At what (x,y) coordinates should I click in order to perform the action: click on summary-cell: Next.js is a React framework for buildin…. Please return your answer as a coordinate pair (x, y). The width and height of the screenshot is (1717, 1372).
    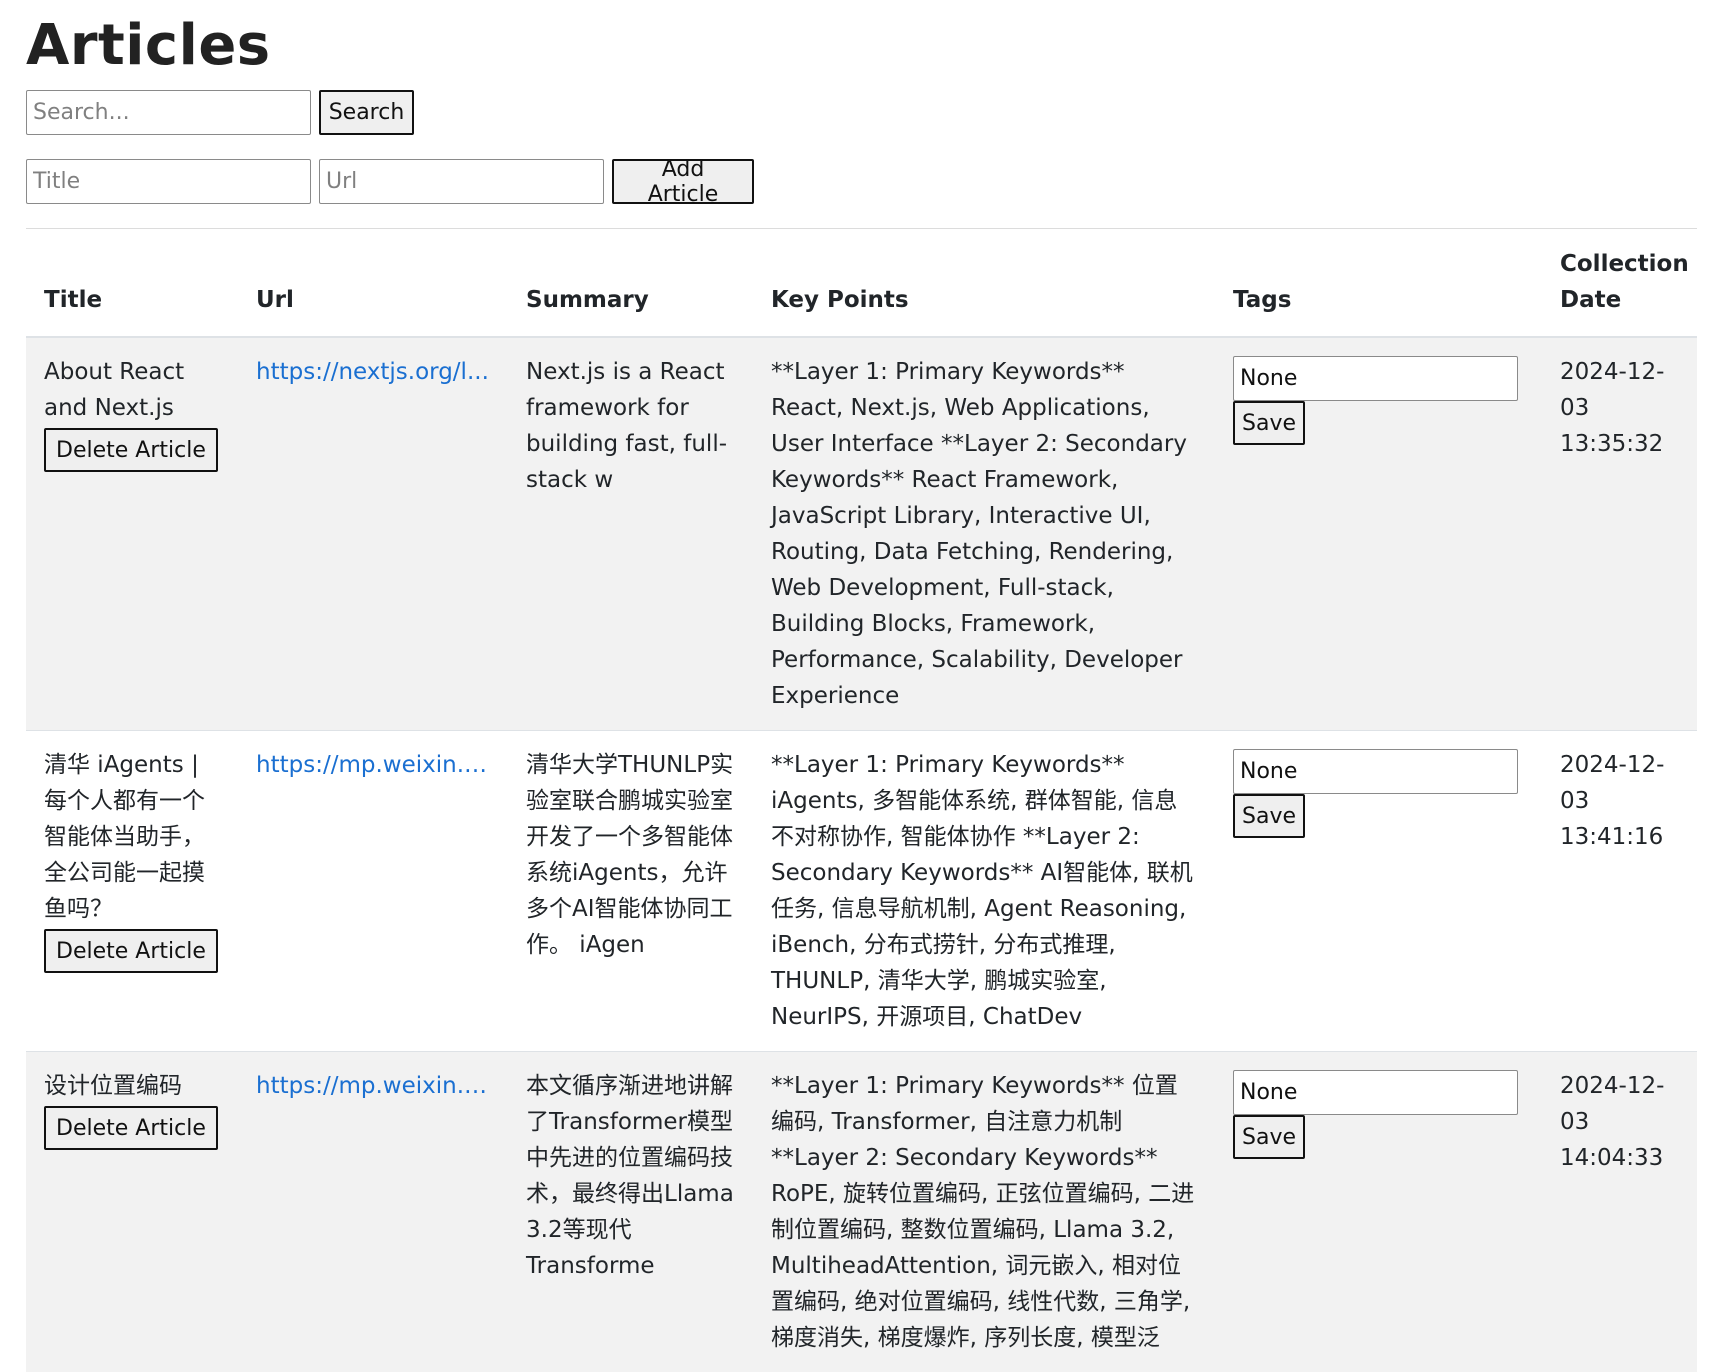
    Looking at the image, I should click on (630, 534).